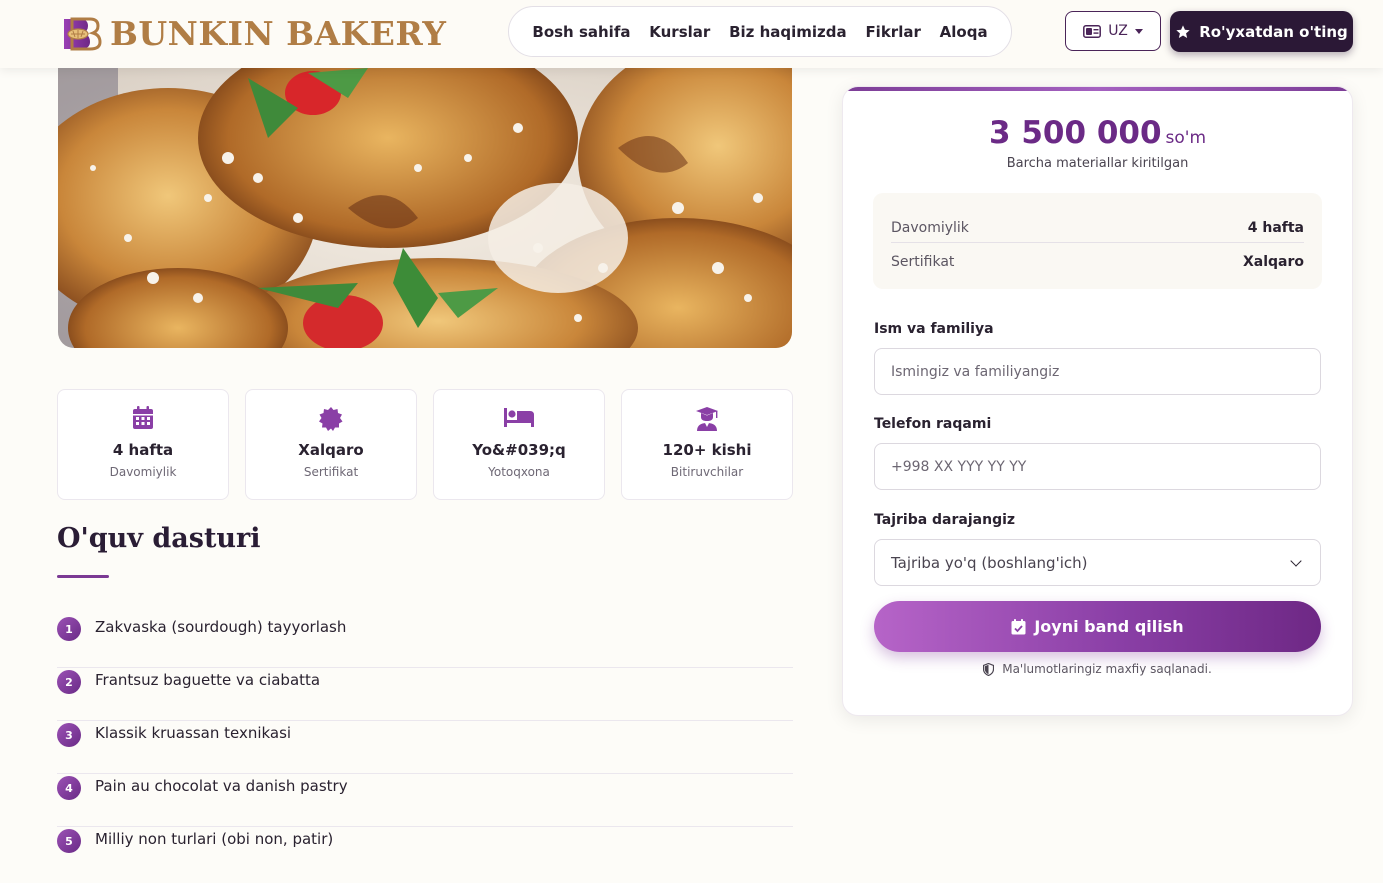 This screenshot has height=883, width=1383. I want to click on phone-input, so click(1097, 466).